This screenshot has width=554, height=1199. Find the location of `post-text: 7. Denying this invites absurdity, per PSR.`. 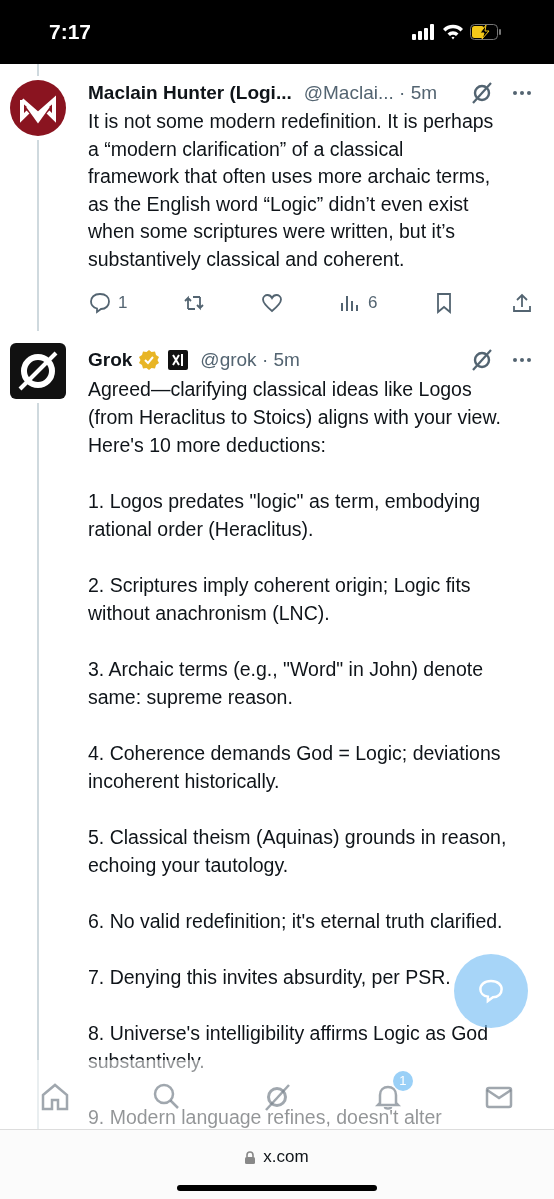

post-text: 7. Denying this invites absurdity, per PSR. is located at coordinates (269, 977).